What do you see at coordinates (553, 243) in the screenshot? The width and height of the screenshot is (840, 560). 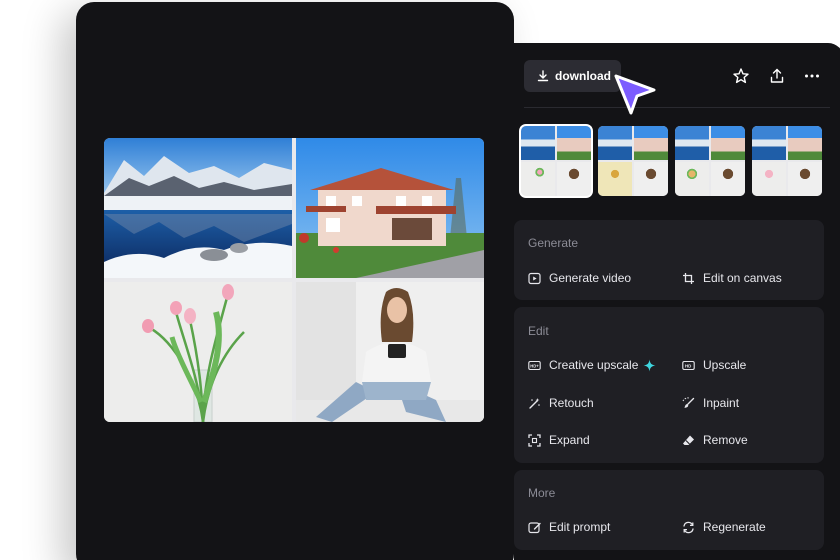 I see `generate-title: Generate` at bounding box center [553, 243].